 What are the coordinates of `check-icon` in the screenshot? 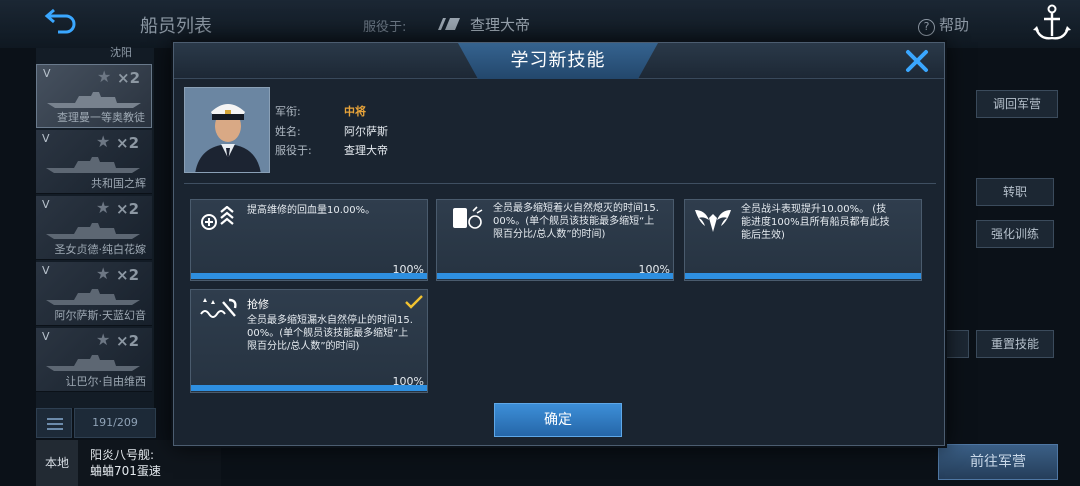 It's located at (414, 302).